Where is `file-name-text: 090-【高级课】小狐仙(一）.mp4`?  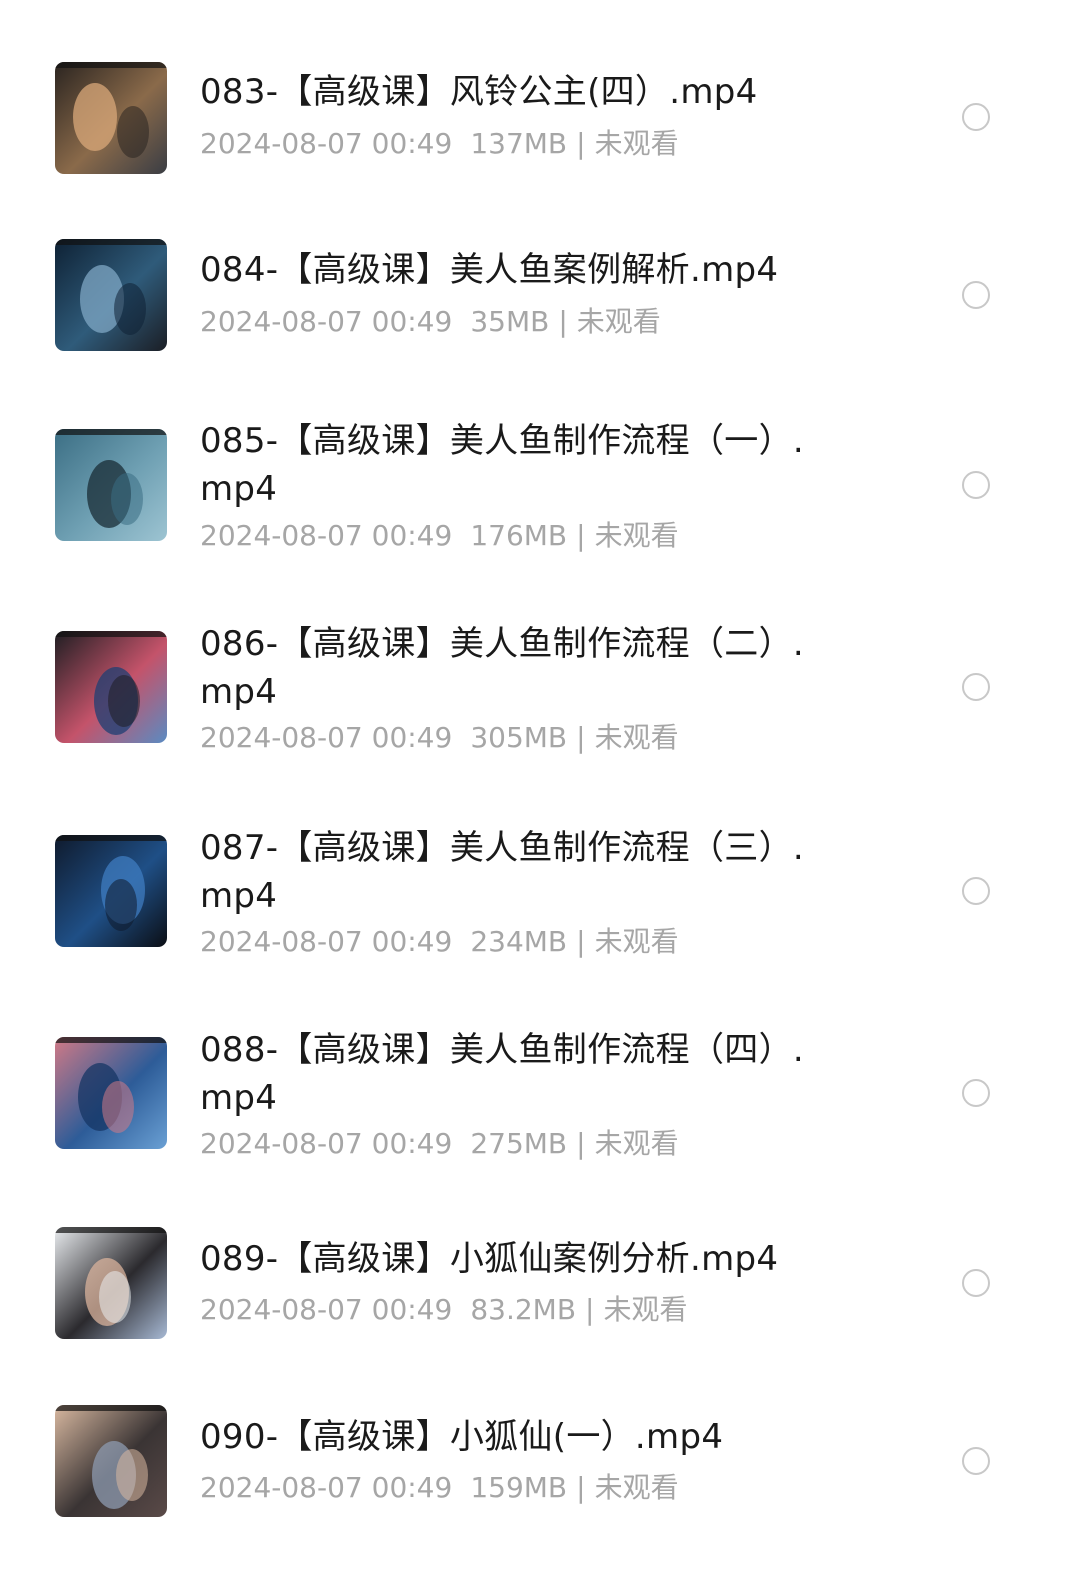 file-name-text: 090-【高级课】小狐仙(一）.mp4 is located at coordinates (462, 1437).